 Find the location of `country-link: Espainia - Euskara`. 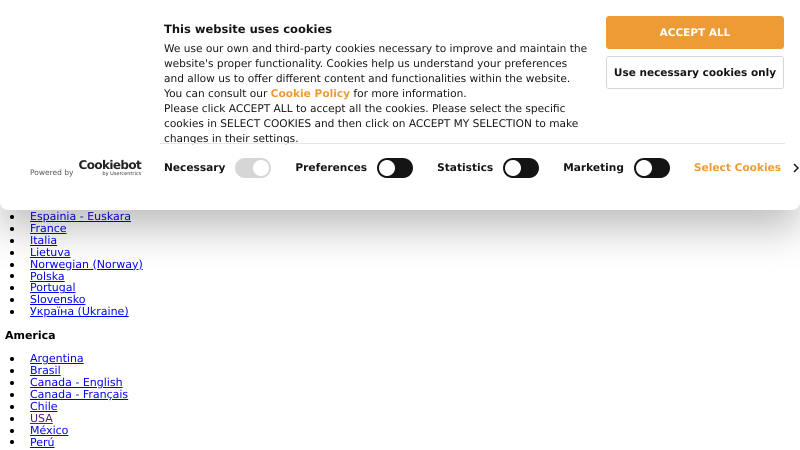

country-link: Espainia - Euskara is located at coordinates (81, 217).